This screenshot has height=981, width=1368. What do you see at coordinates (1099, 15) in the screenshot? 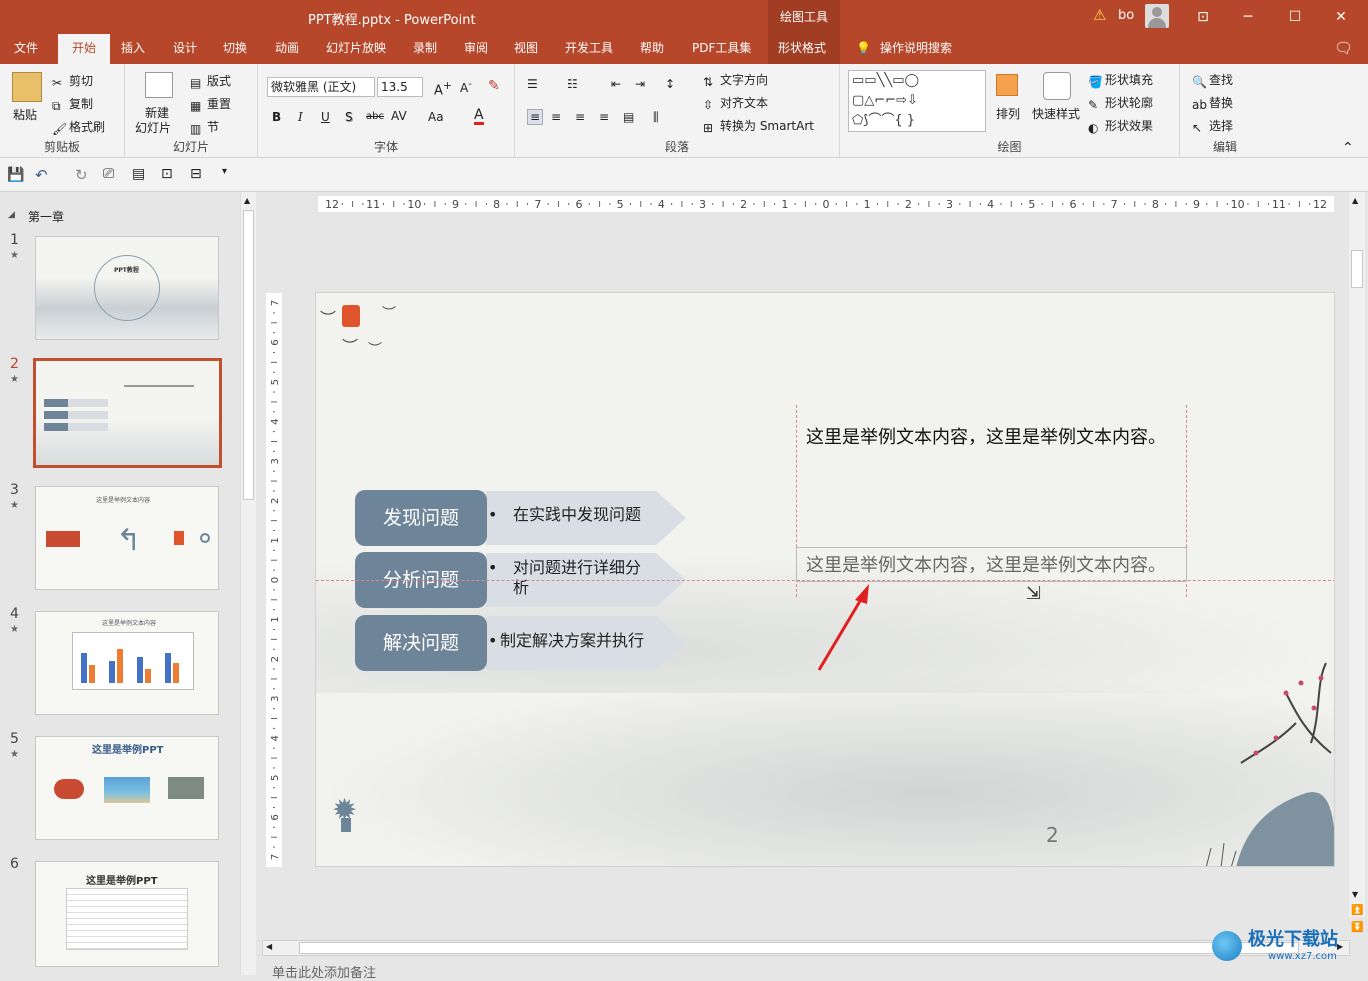
I see `warning-icon: ⚠` at bounding box center [1099, 15].